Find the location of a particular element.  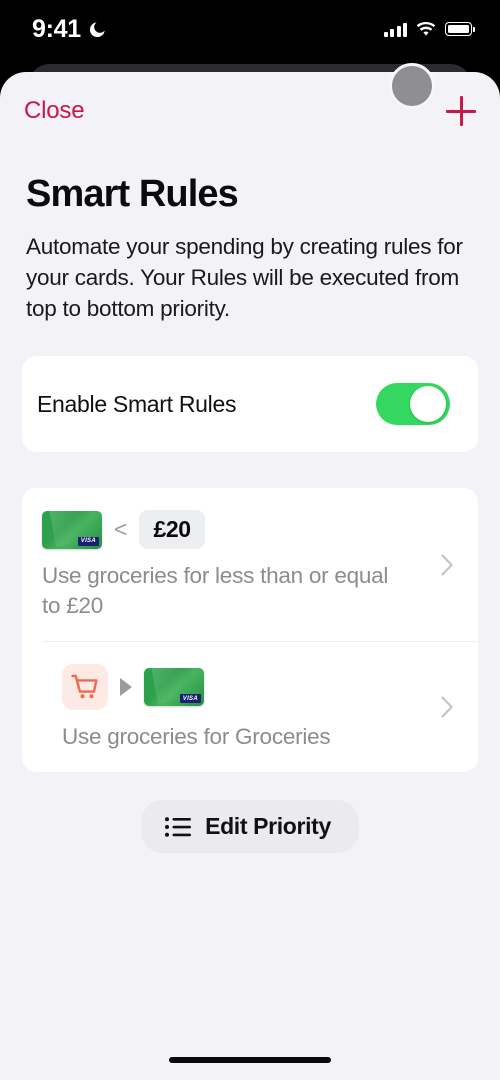

edit-priority-wrapper: Edit Priority is located at coordinates (250, 827).